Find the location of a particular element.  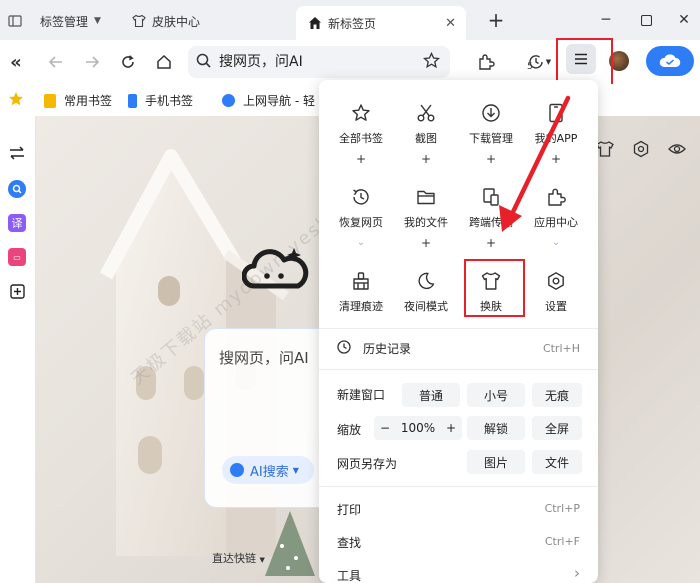

tab-strip: 标签管理 ▼ 皮肤中心 新标签页 ✕ + ─ ✕ is located at coordinates (350, 20).